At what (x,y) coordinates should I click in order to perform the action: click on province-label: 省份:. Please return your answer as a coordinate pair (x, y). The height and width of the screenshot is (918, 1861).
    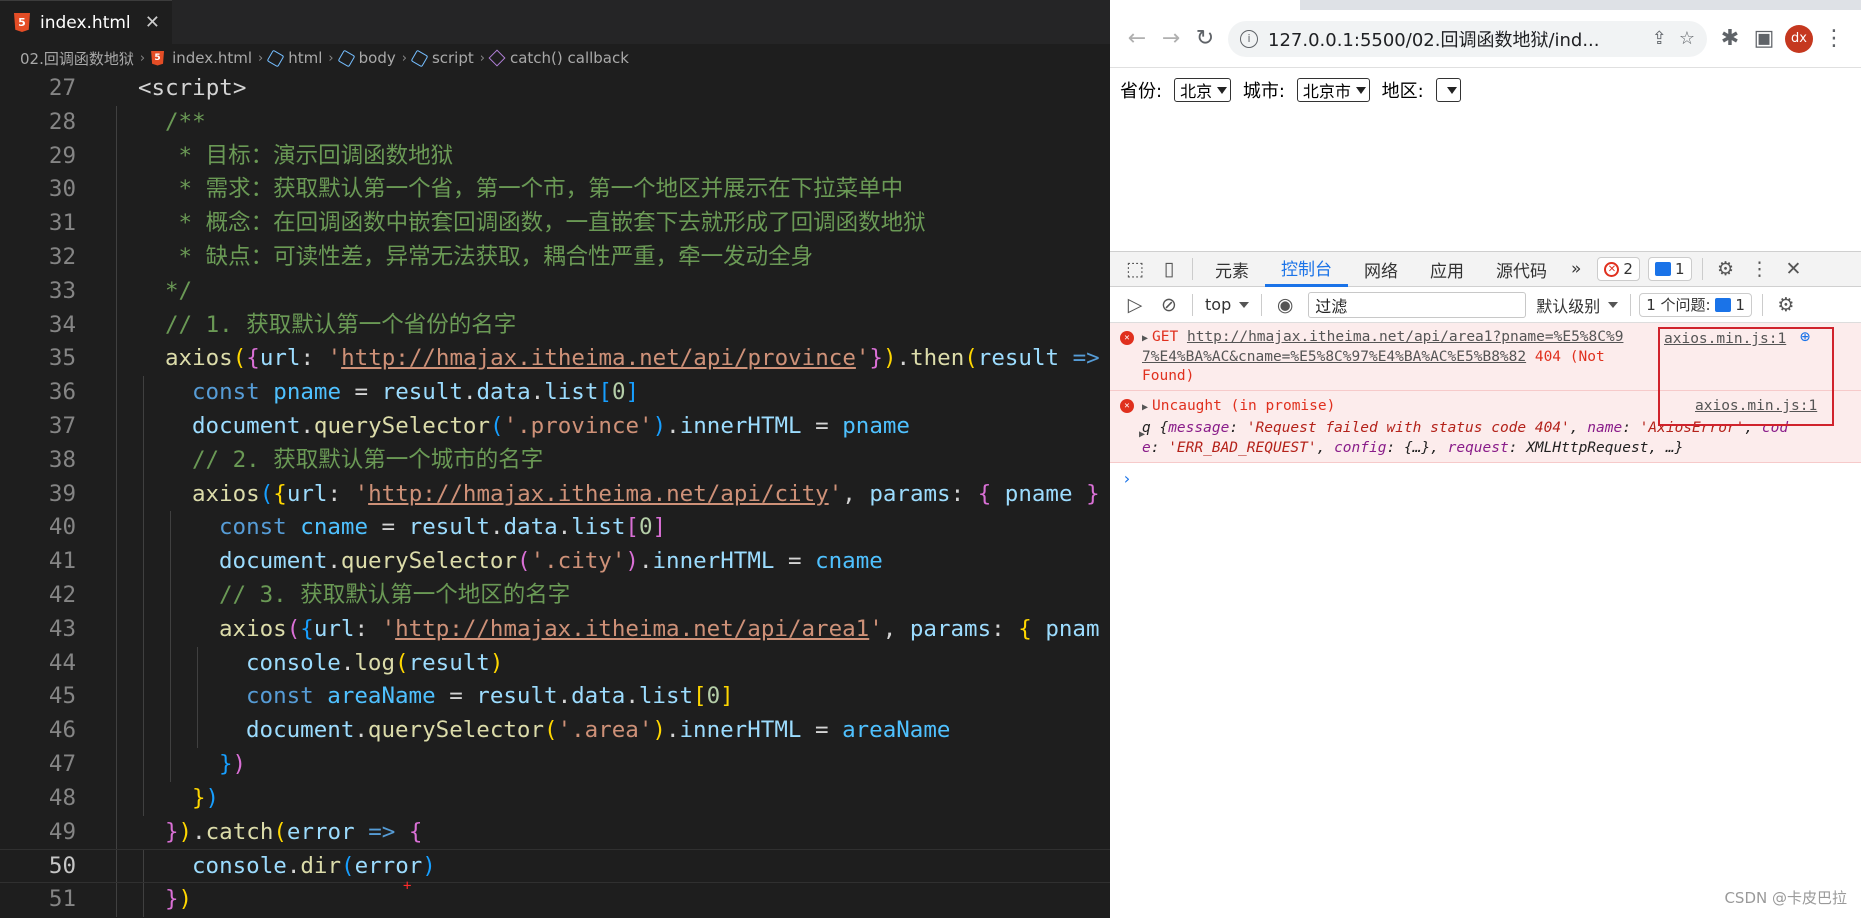
    Looking at the image, I should click on (1141, 91).